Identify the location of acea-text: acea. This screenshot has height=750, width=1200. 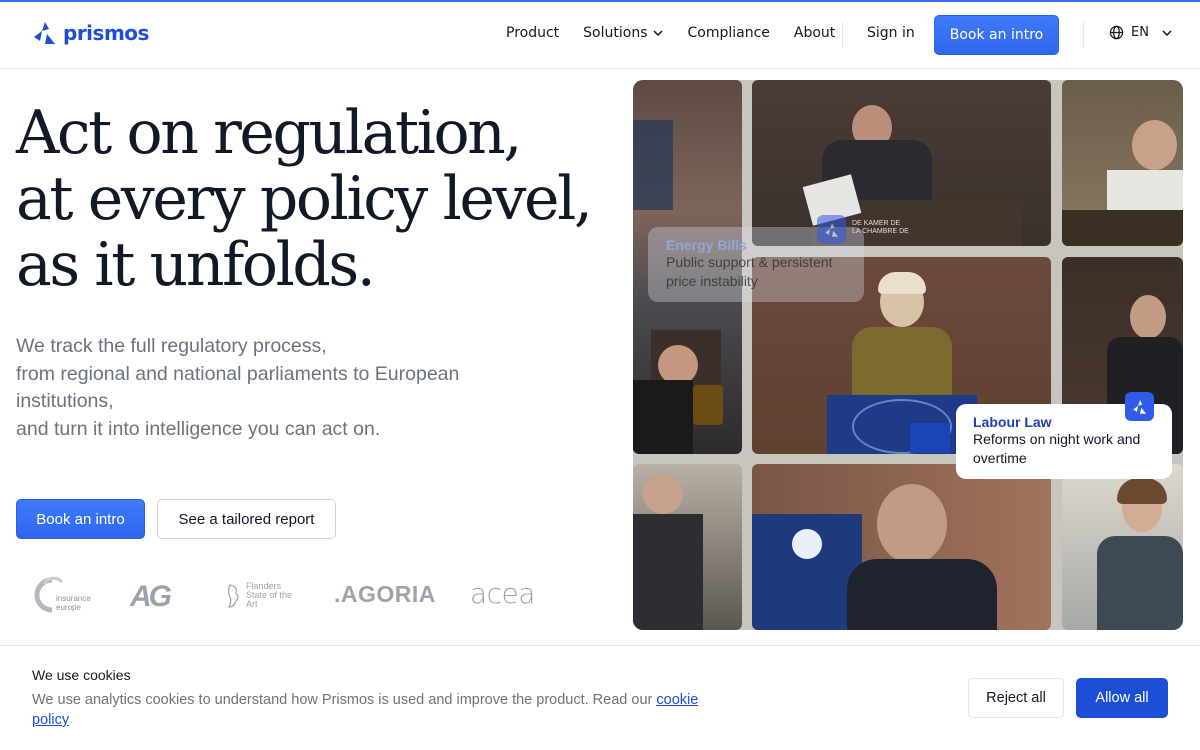
(502, 593).